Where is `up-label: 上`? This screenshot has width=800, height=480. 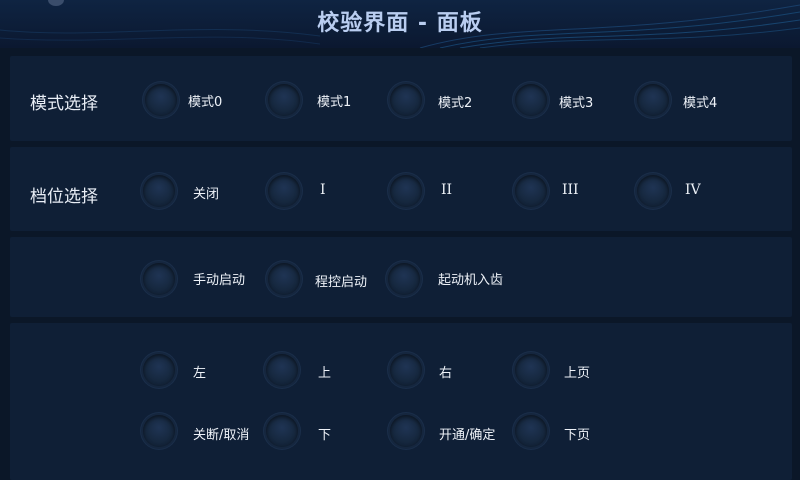 up-label: 上 is located at coordinates (325, 373).